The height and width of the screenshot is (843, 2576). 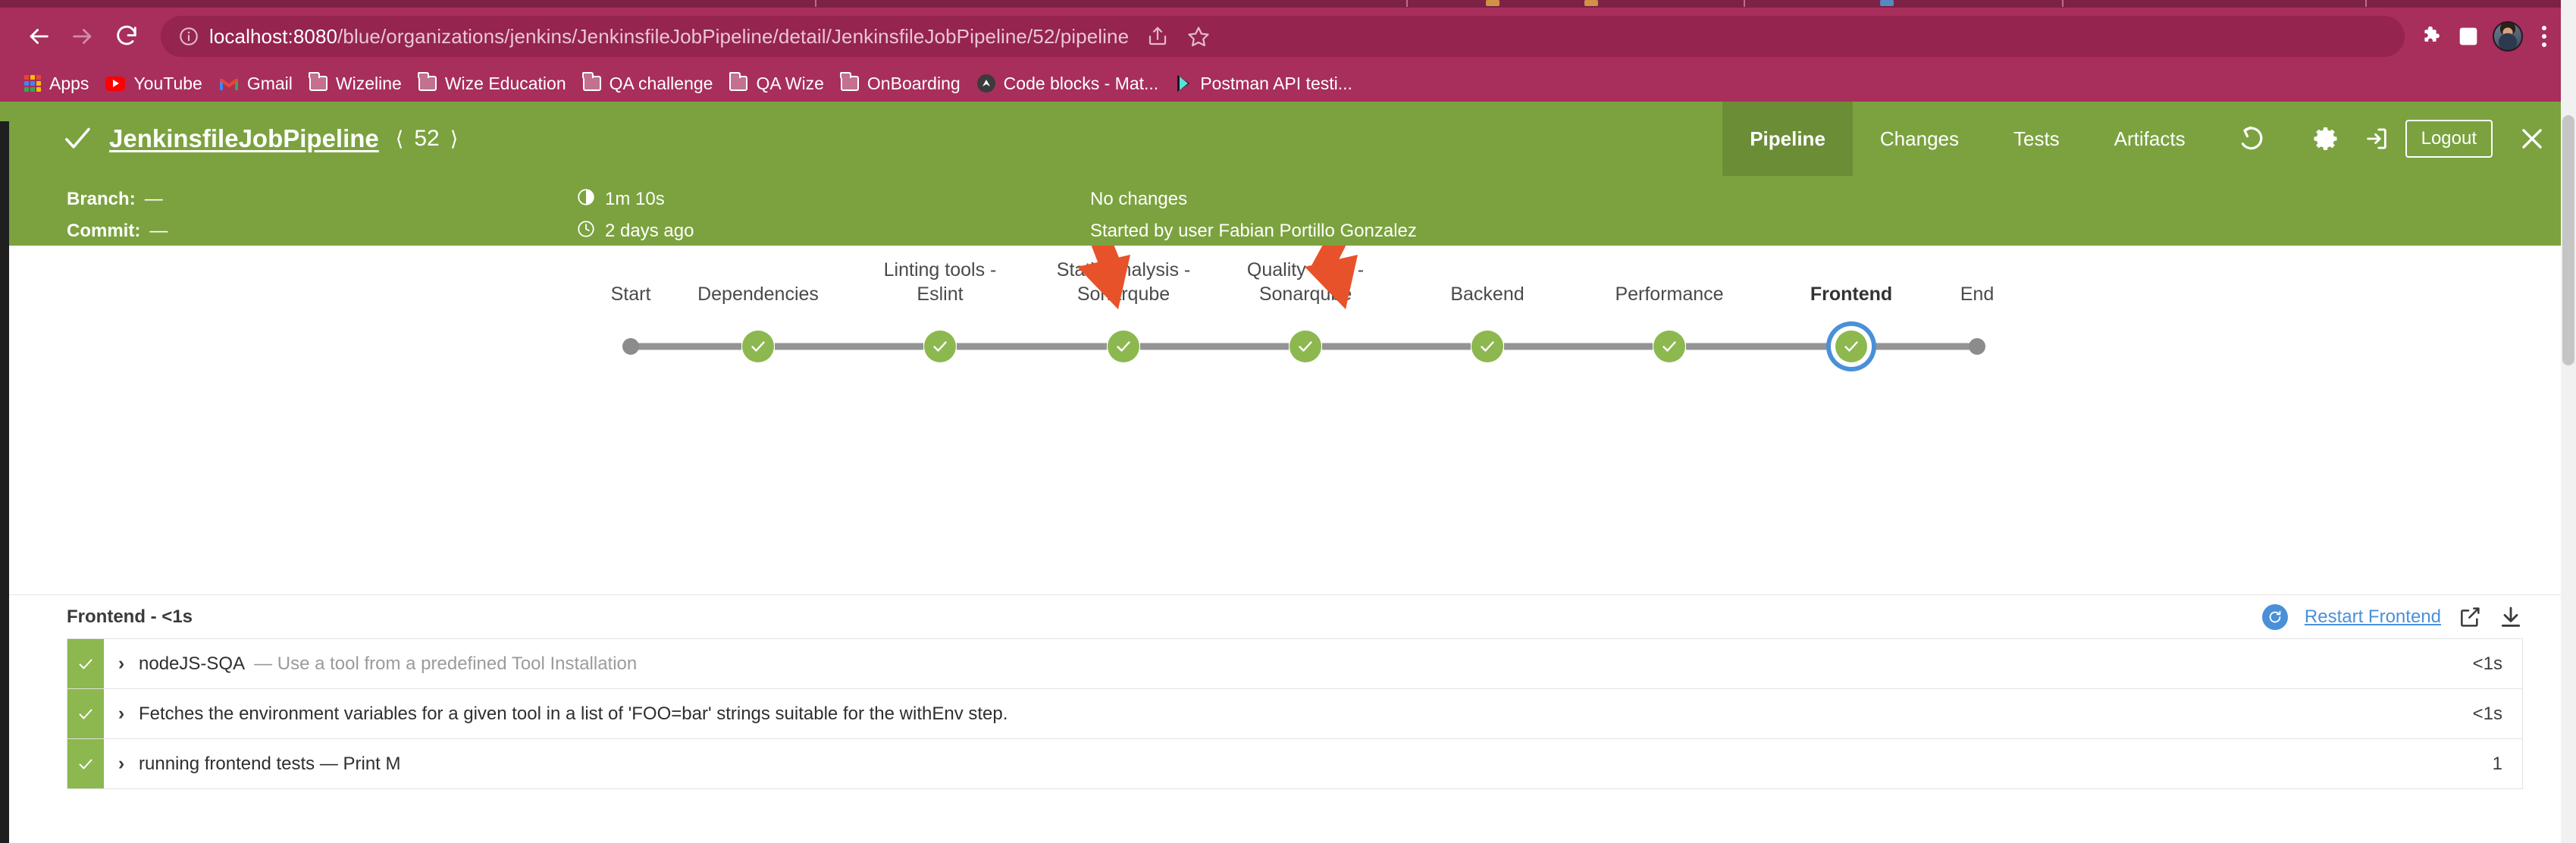 What do you see at coordinates (1787, 139) in the screenshot?
I see `tab-pipeline: Pipeline` at bounding box center [1787, 139].